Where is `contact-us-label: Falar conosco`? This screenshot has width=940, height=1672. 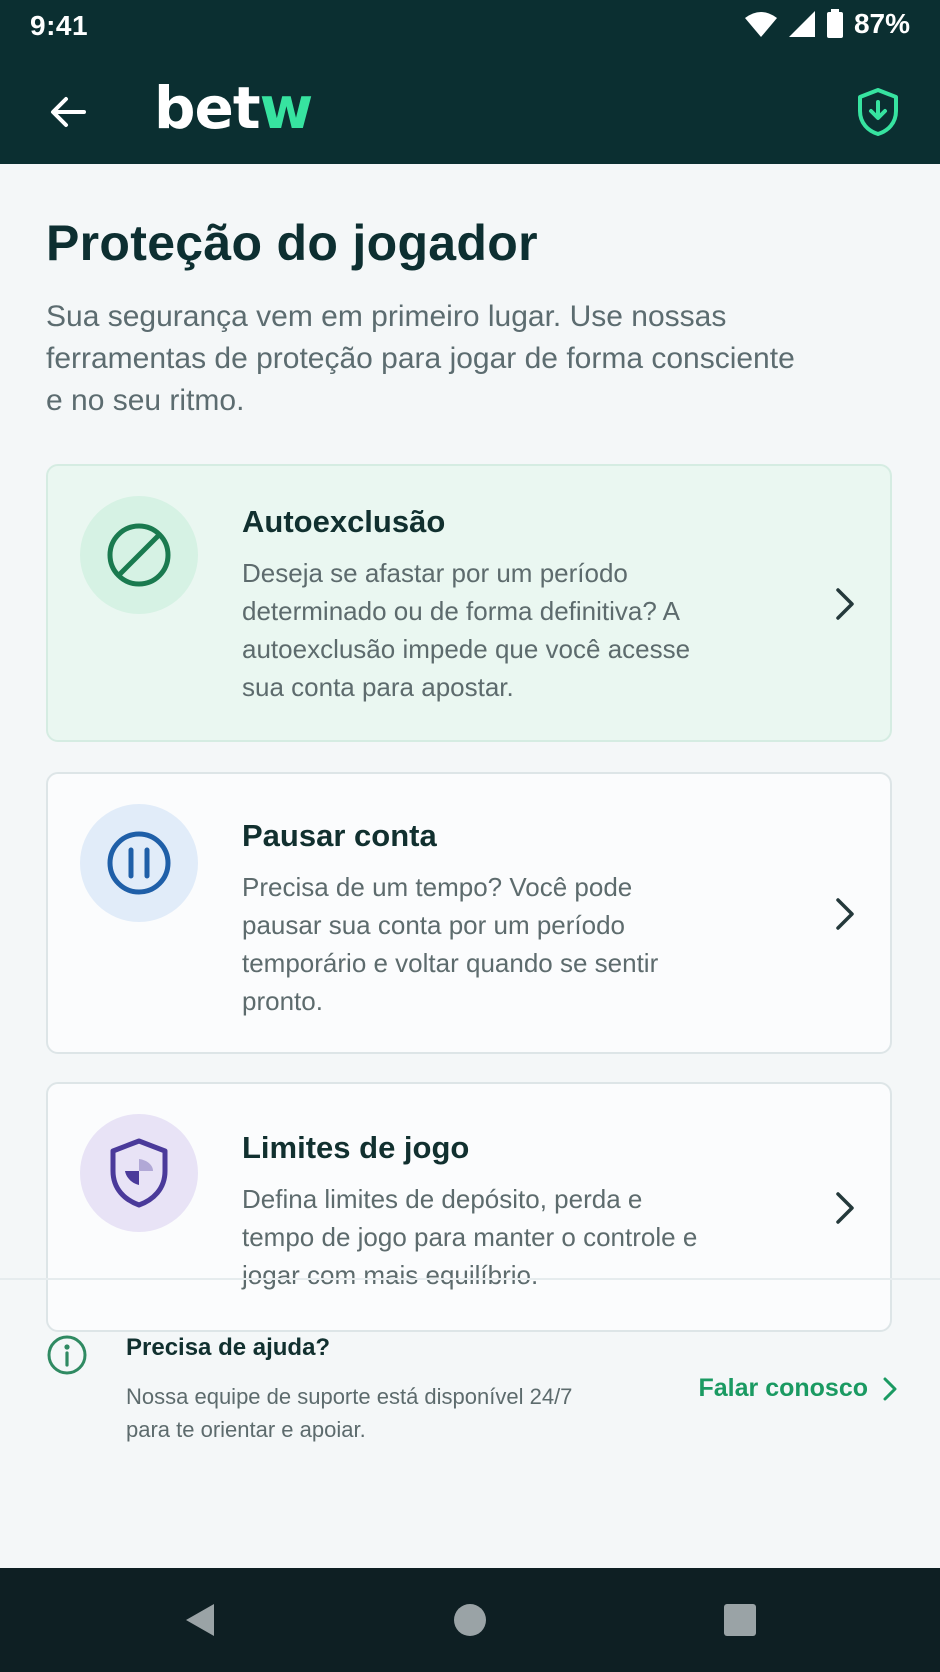 contact-us-label: Falar conosco is located at coordinates (783, 1388).